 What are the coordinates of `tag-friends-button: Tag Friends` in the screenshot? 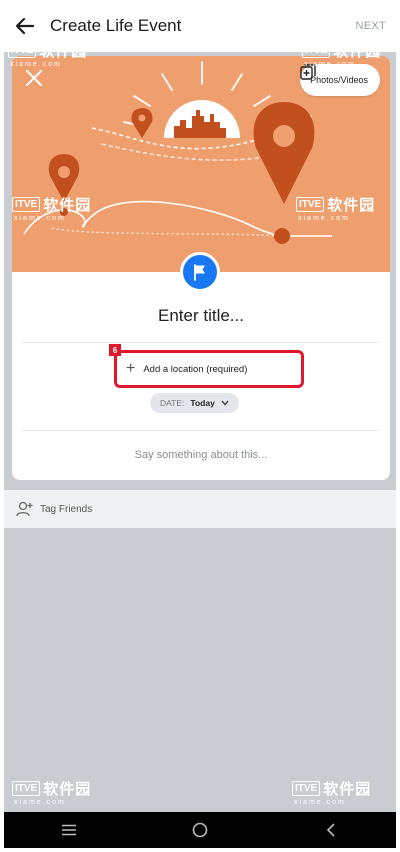 It's located at (200, 509).